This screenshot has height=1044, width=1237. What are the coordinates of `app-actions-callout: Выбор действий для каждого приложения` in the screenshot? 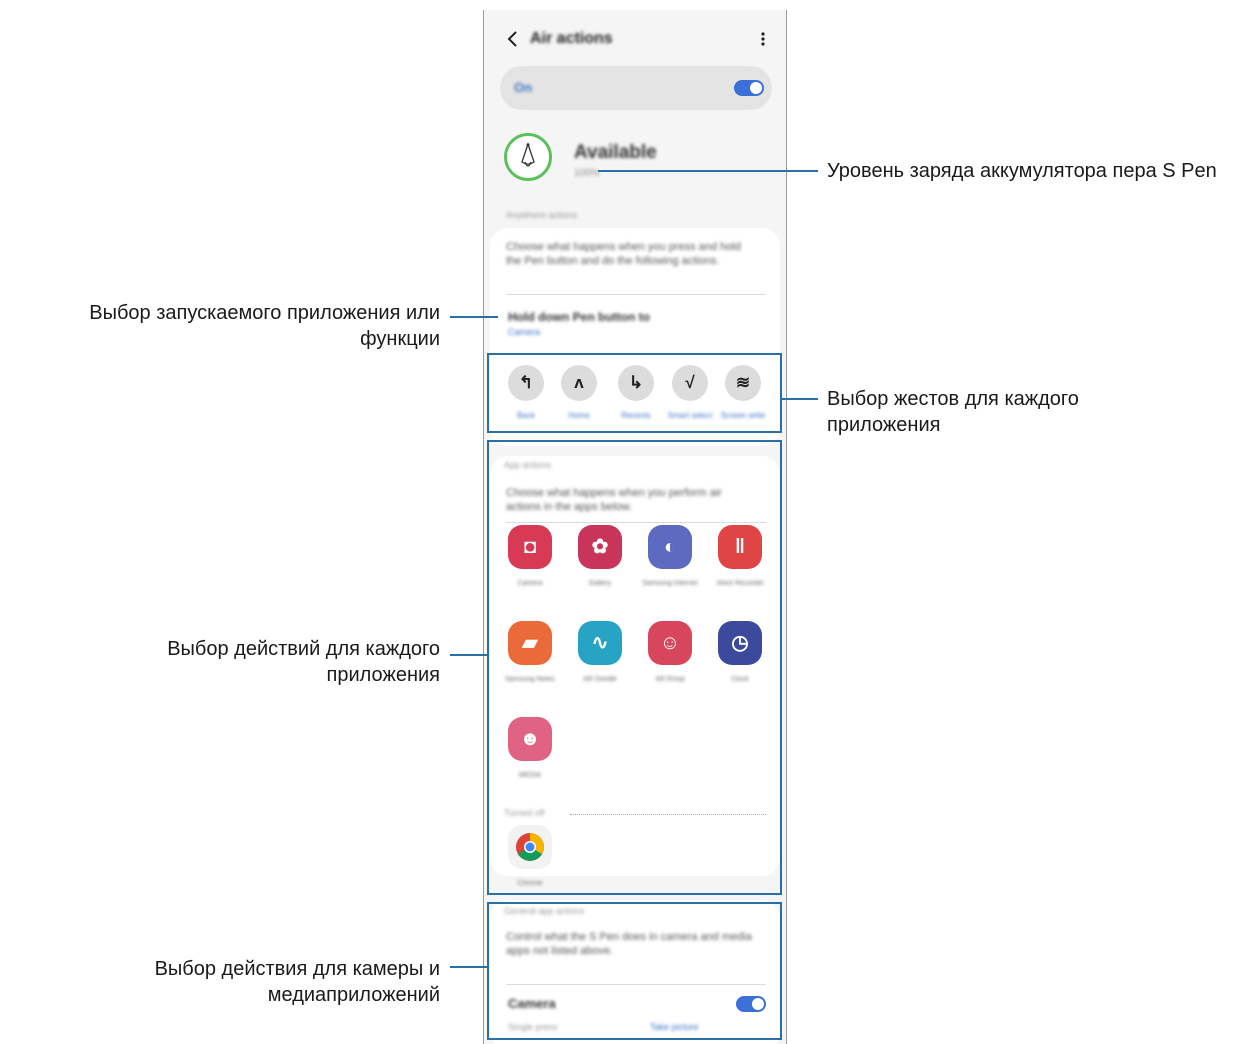 It's located at (230, 662).